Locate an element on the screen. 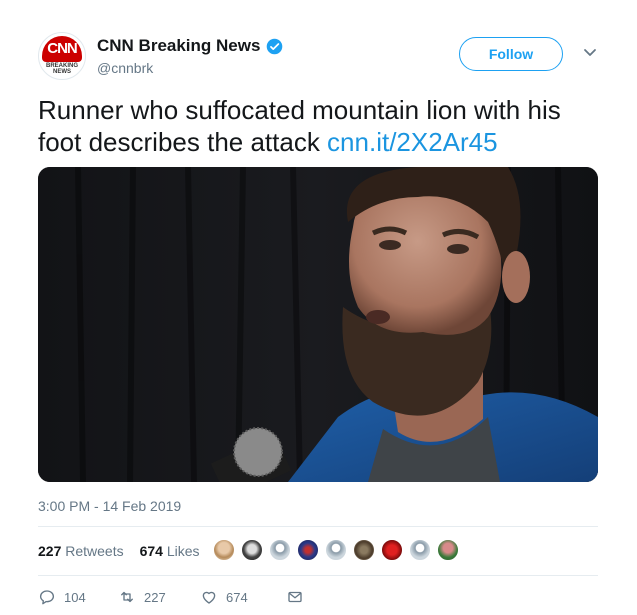 This screenshot has height=615, width=637. direct-message-button is located at coordinates (295, 597).